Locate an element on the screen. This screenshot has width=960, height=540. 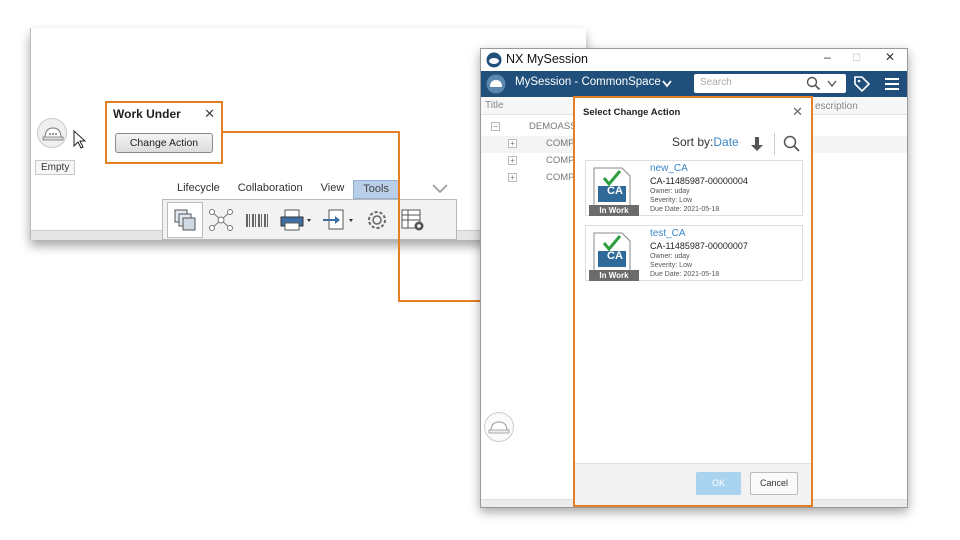
divider is located at coordinates (774, 144).